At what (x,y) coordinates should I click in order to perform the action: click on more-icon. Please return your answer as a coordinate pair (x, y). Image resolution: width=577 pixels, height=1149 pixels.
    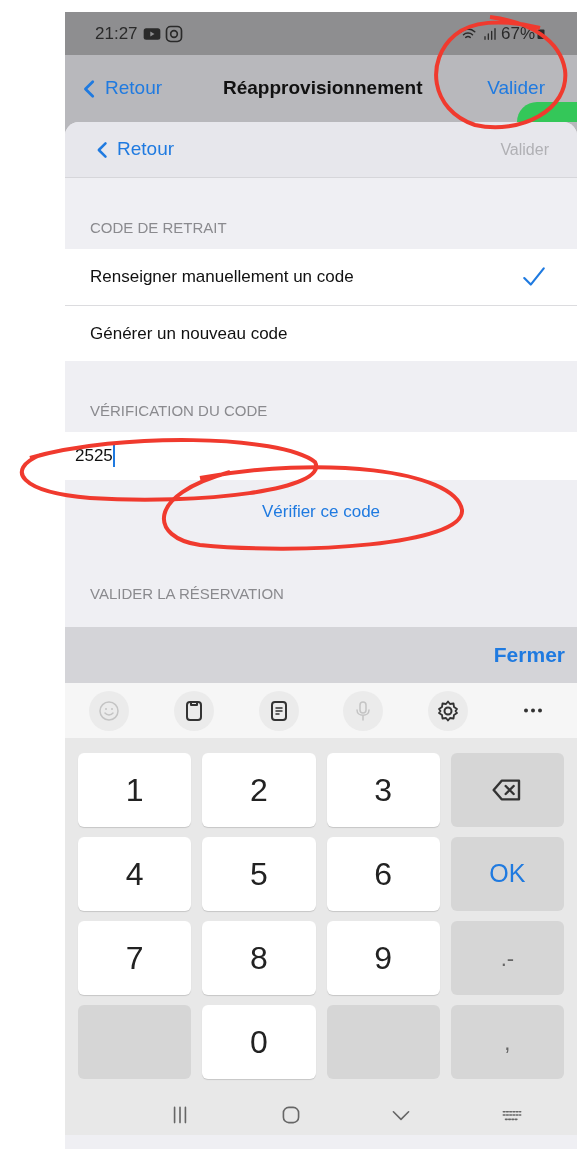
    Looking at the image, I should click on (533, 710).